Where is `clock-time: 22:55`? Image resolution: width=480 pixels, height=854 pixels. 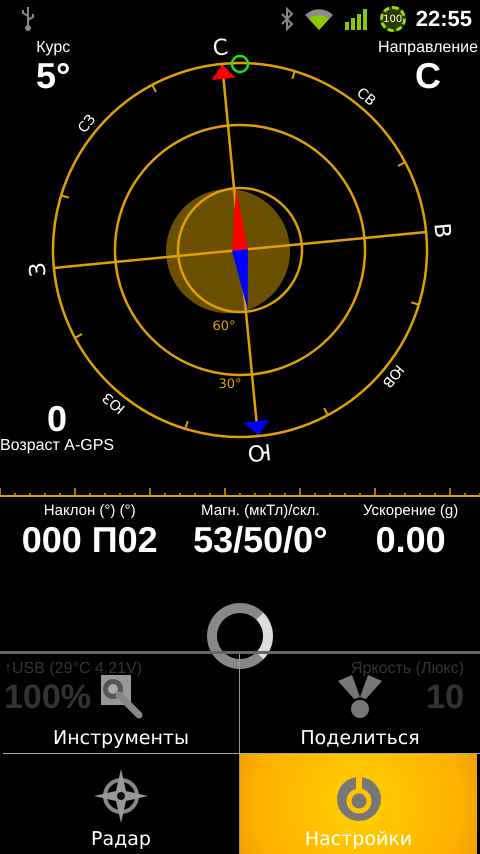
clock-time: 22:55 is located at coordinates (444, 19).